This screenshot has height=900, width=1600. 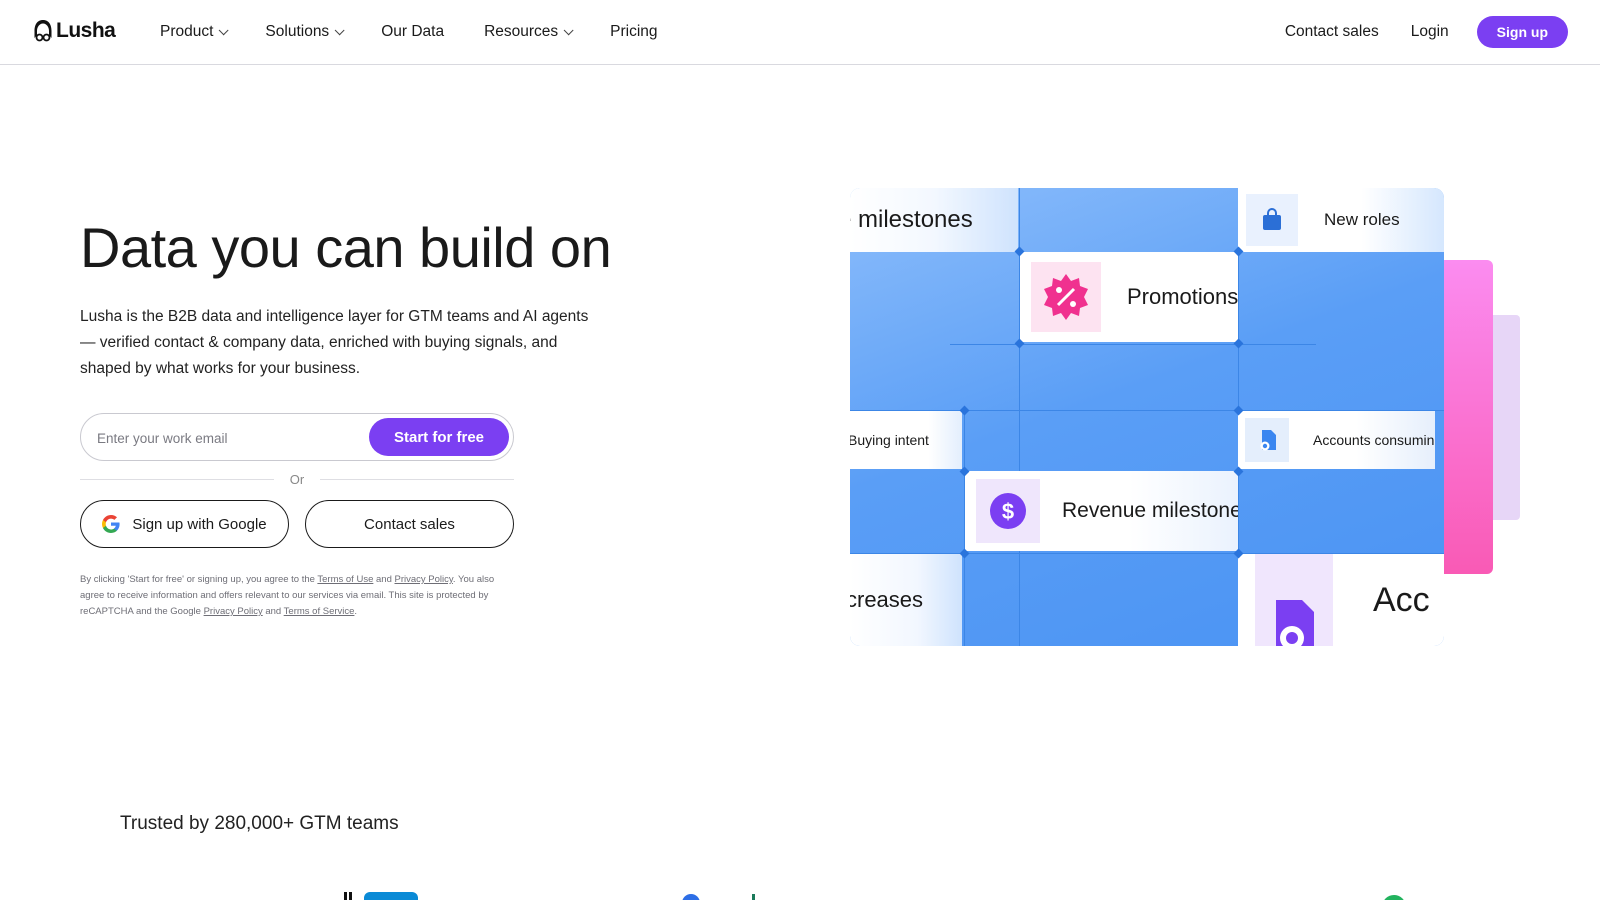 I want to click on hero-contact-sales-button: Contact sales, so click(x=409, y=524).